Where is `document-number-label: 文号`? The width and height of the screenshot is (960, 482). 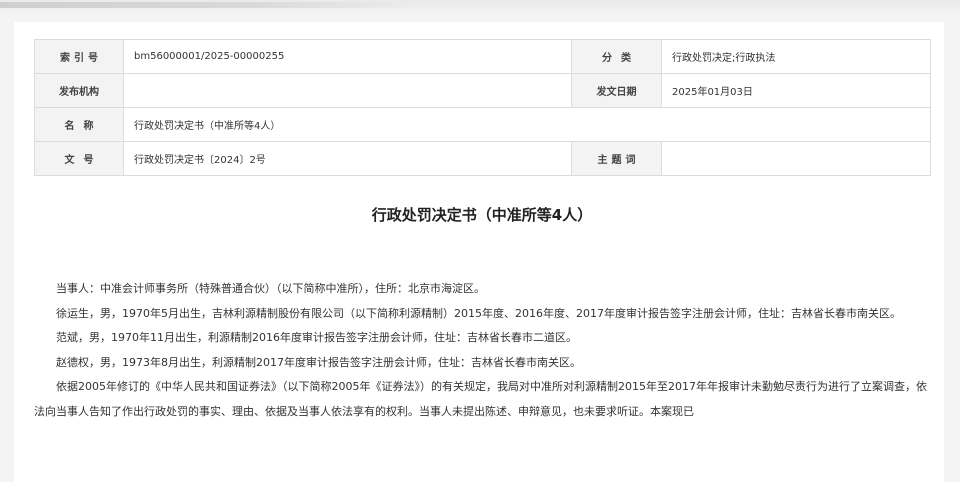 document-number-label: 文号 is located at coordinates (79, 158).